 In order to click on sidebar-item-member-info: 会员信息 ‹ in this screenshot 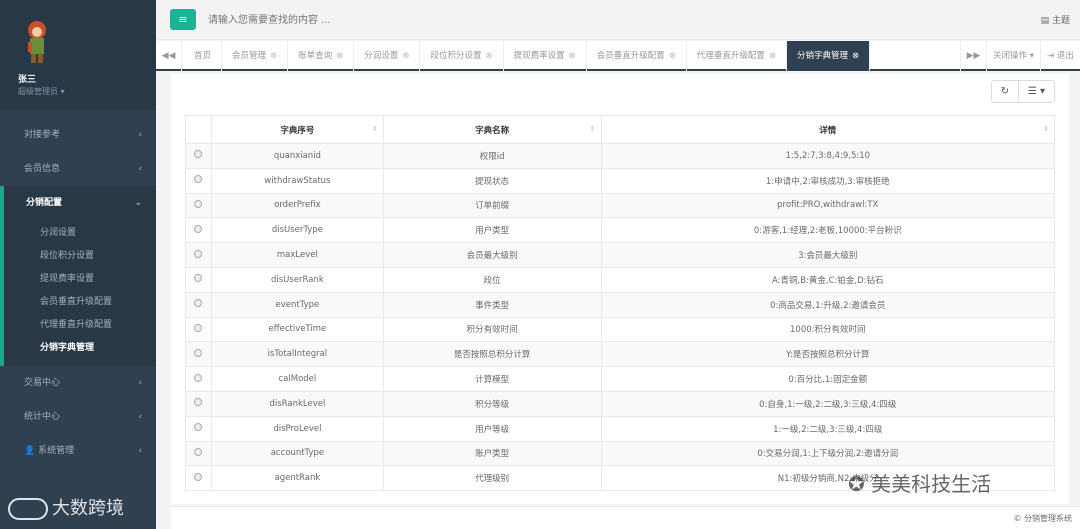, I will do `click(78, 169)`.